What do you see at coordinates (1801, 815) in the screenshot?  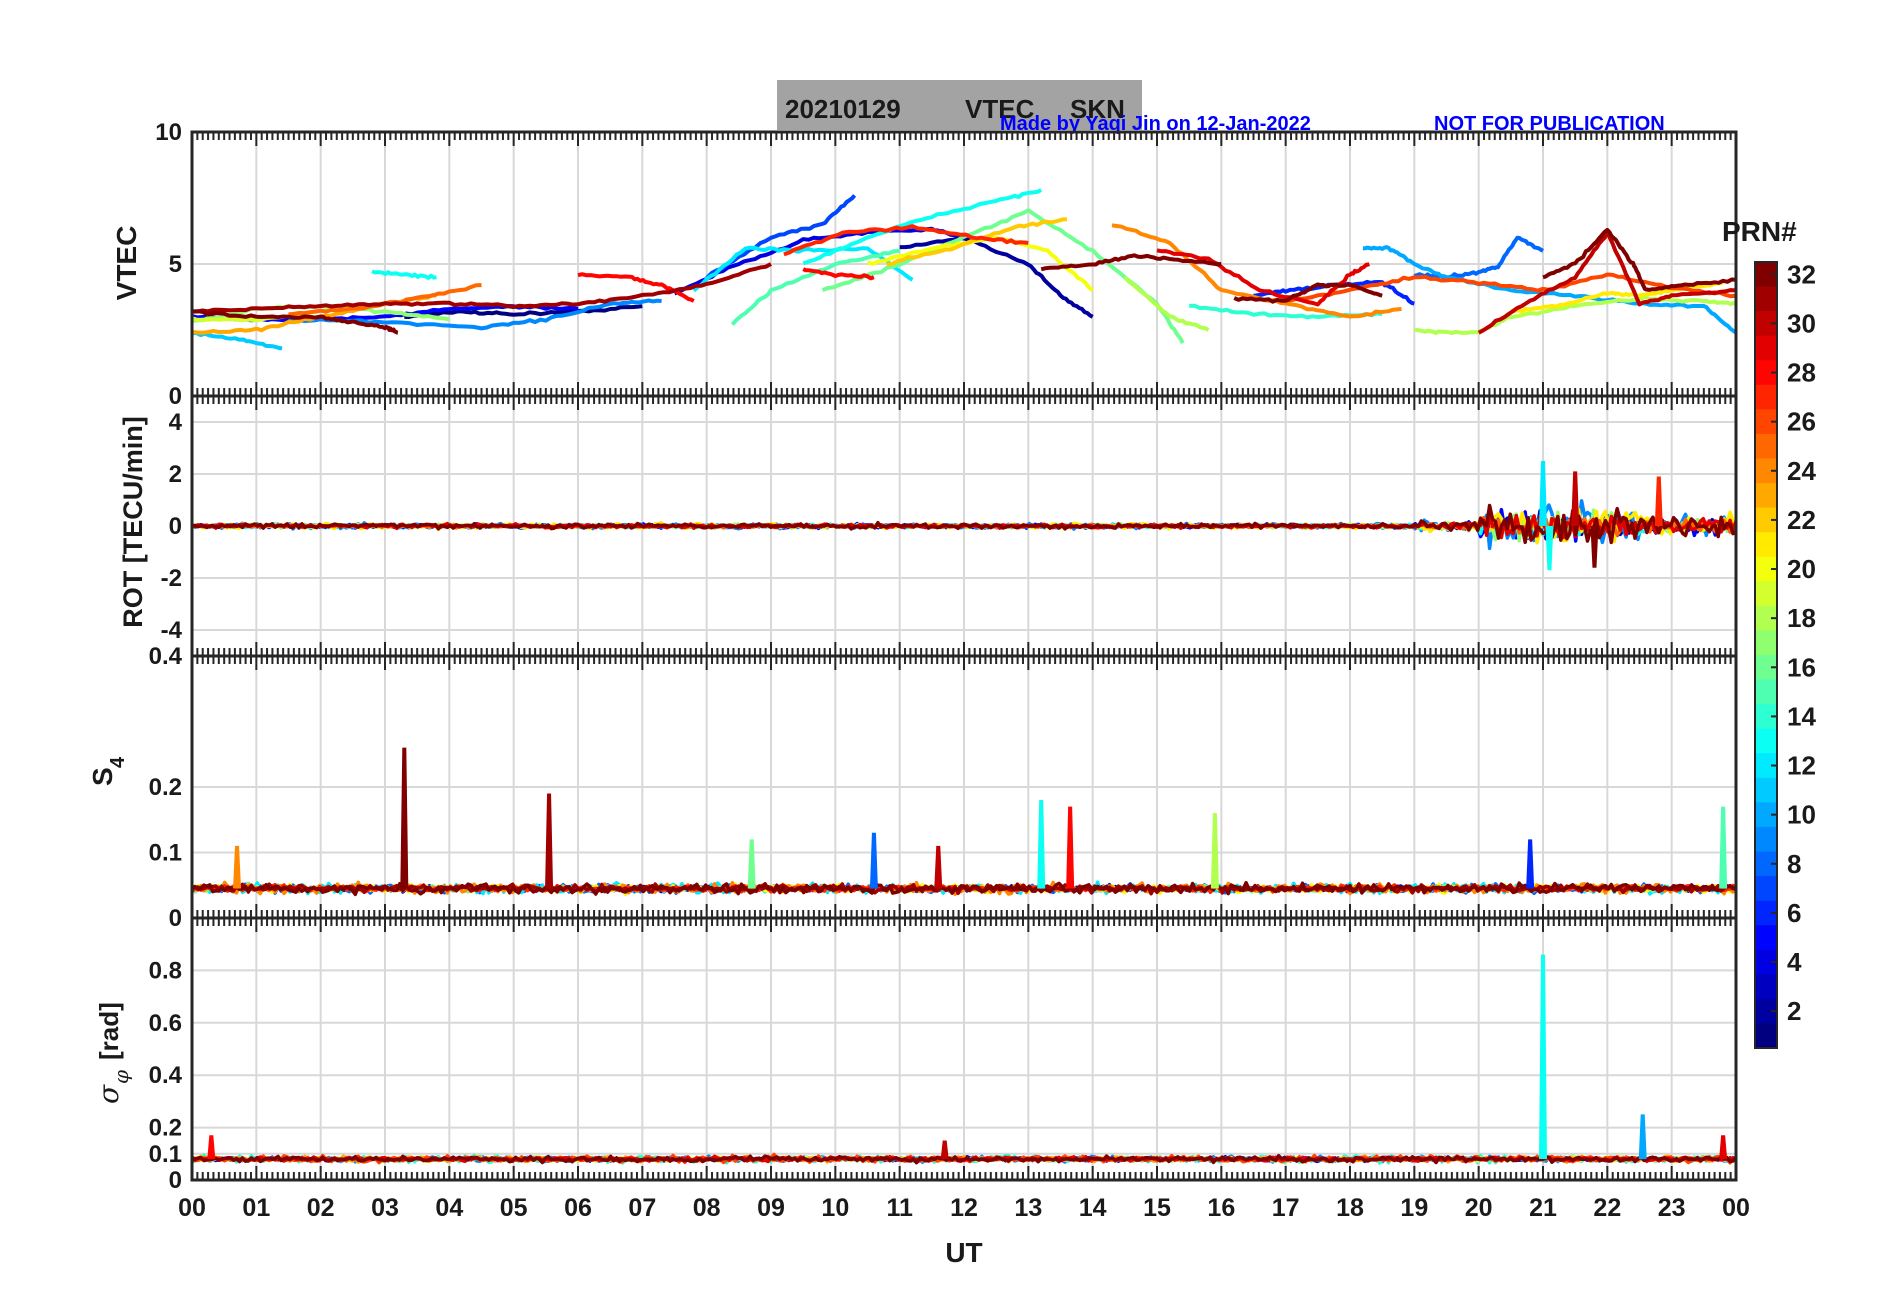 I see `colorbar-tick-label: 10` at bounding box center [1801, 815].